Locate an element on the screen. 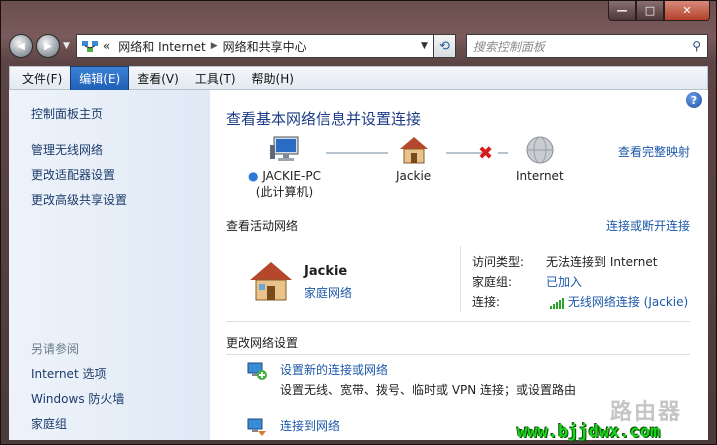 Image resolution: width=717 pixels, height=445 pixels. address-dropdown-icon: ▼ is located at coordinates (424, 46).